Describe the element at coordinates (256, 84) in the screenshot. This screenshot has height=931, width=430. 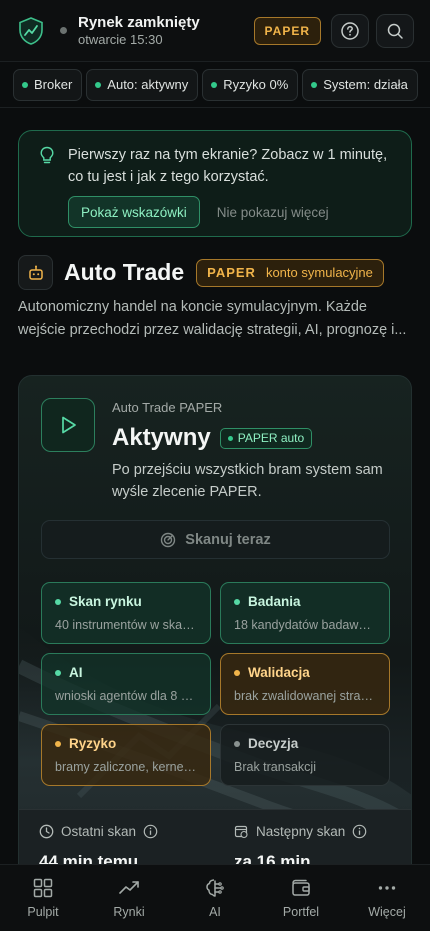
I see `chip-label: Ryzyko 0%` at that location.